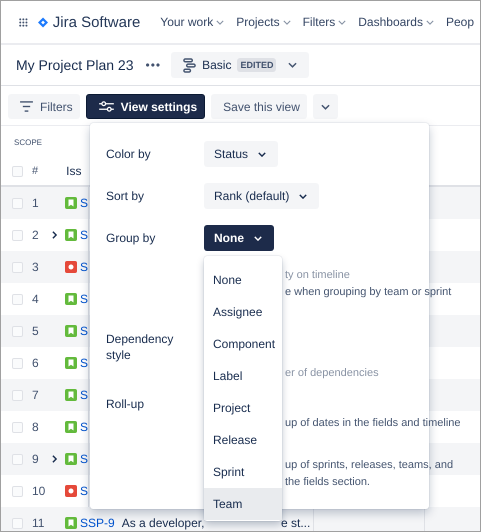 The image size is (481, 532). Describe the element at coordinates (243, 472) in the screenshot. I see `menu-option: Sprint` at that location.